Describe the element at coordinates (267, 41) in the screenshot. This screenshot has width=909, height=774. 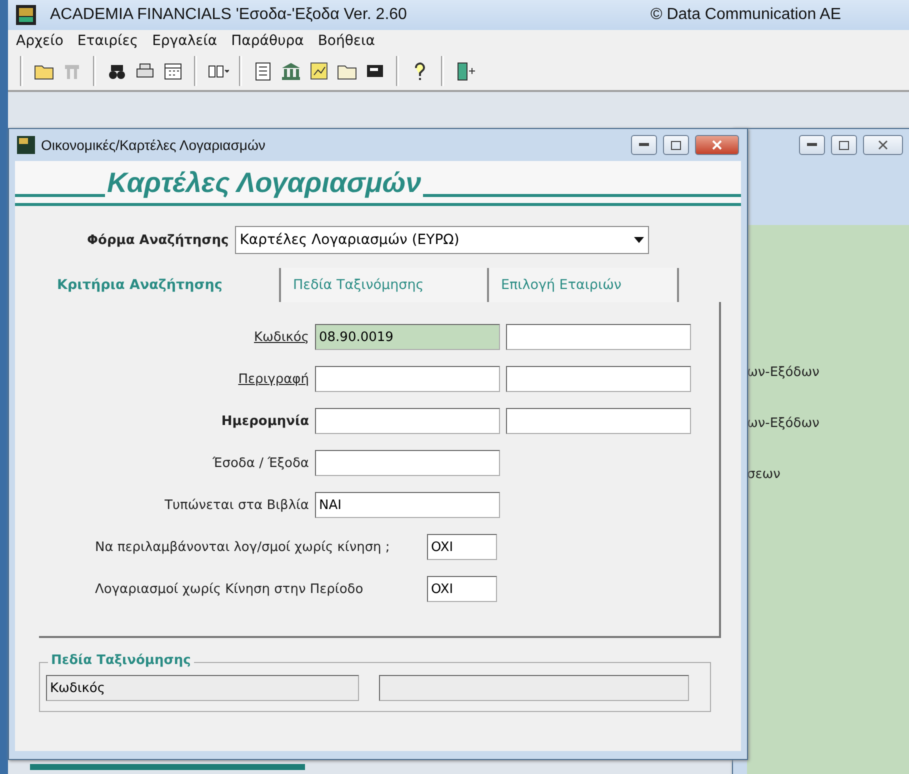
I see `menu-item: Παράθυρα` at that location.